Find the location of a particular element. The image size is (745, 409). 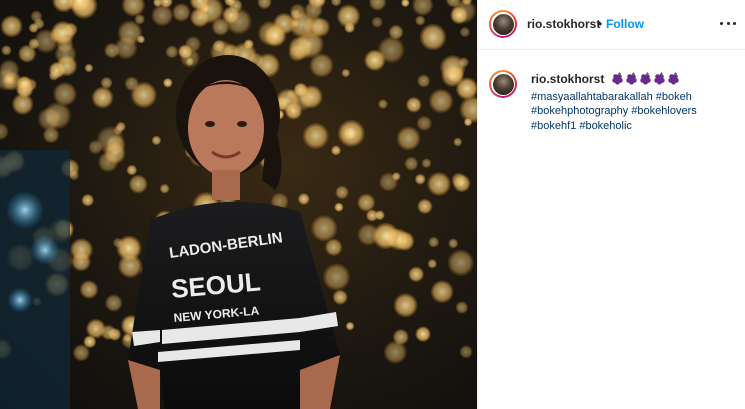

caption-username-link: rio.stokhorst is located at coordinates (567, 79).